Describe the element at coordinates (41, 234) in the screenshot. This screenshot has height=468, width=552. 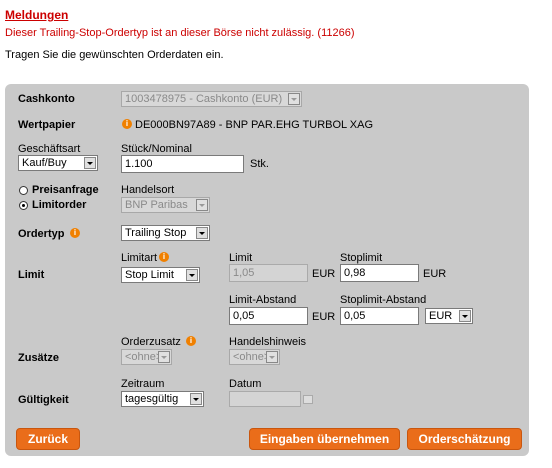
I see `ordertyp-label: Ordertyp` at that location.